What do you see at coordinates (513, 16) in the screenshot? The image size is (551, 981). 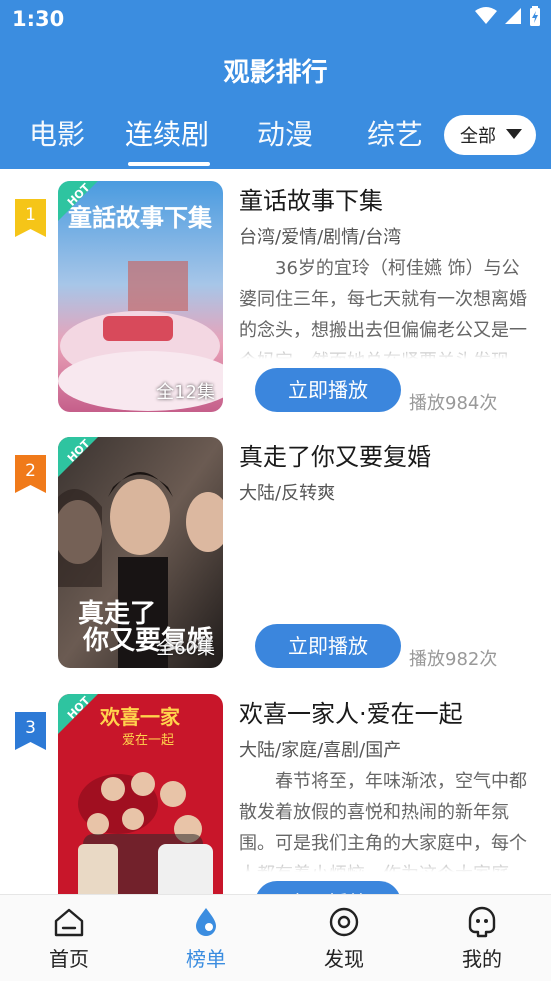 I see `signal-icon` at bounding box center [513, 16].